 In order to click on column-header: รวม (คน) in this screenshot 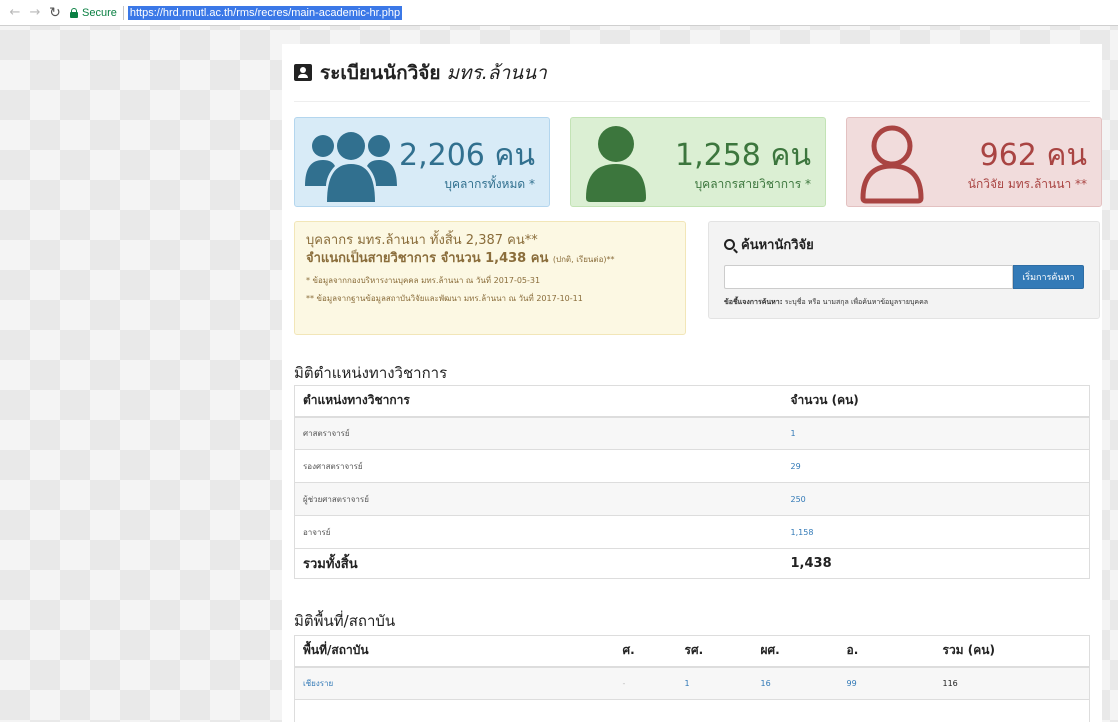, I will do `click(1012, 651)`.